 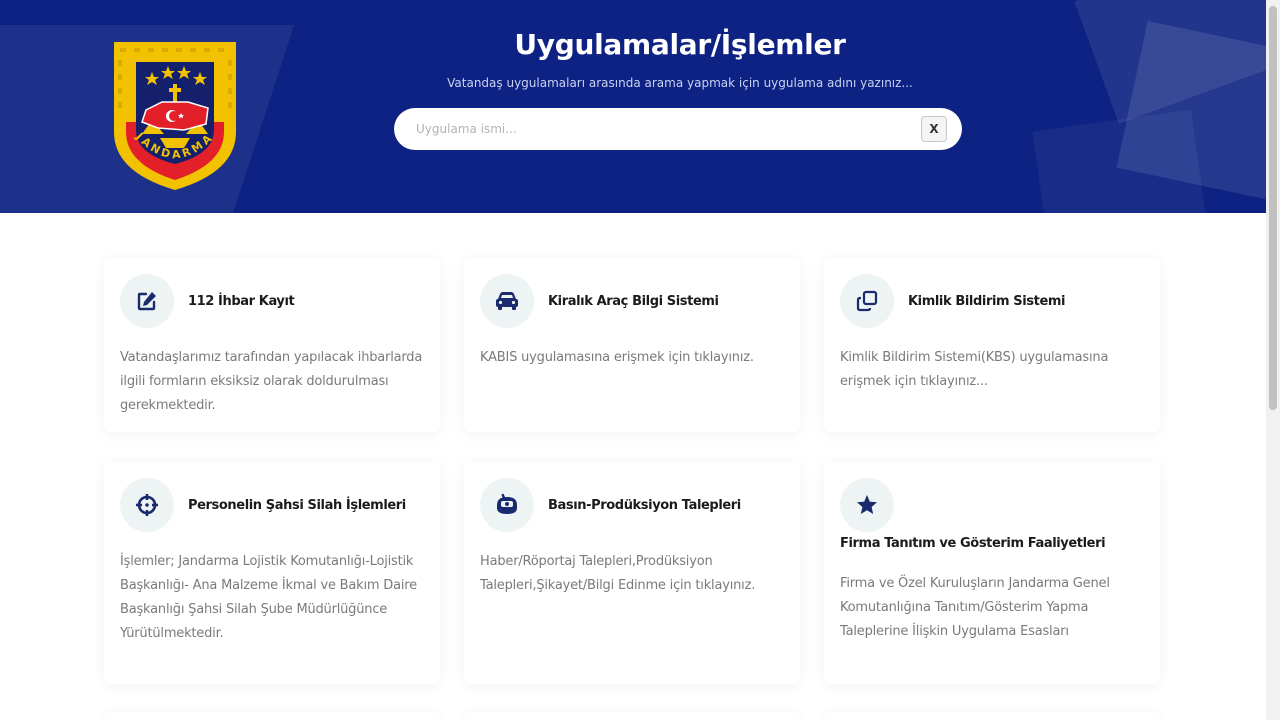 What do you see at coordinates (973, 543) in the screenshot?
I see `card-title: Firma Tanıtım ve Gösterim Faaliyetleri` at bounding box center [973, 543].